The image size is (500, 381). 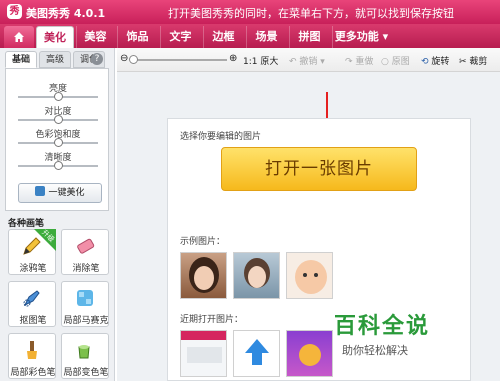 I want to click on mosaic-icon, so click(x=85, y=298).